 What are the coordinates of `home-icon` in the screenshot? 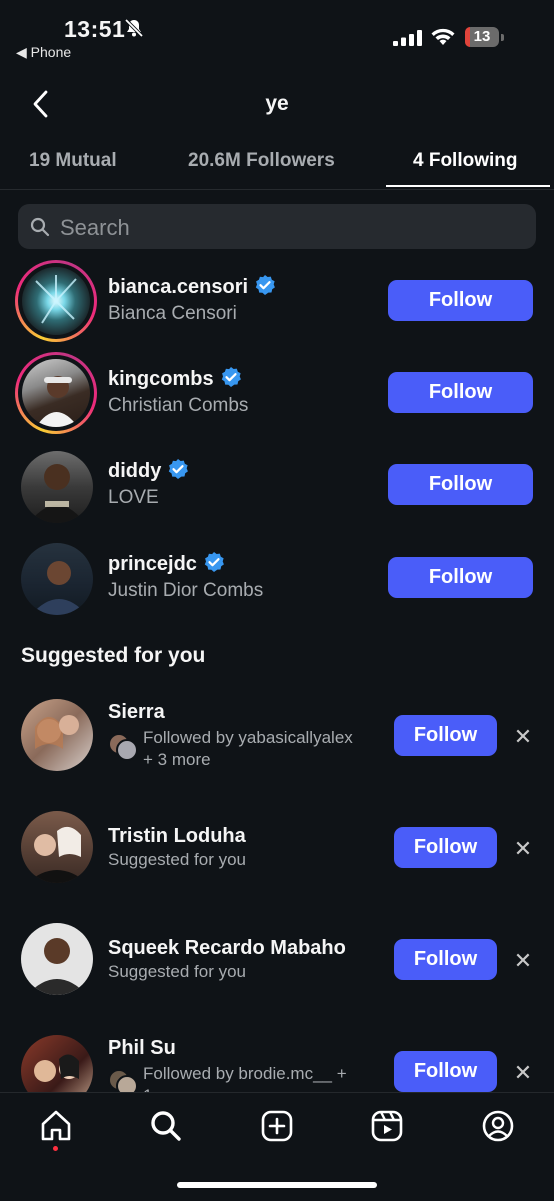 It's located at (56, 1126).